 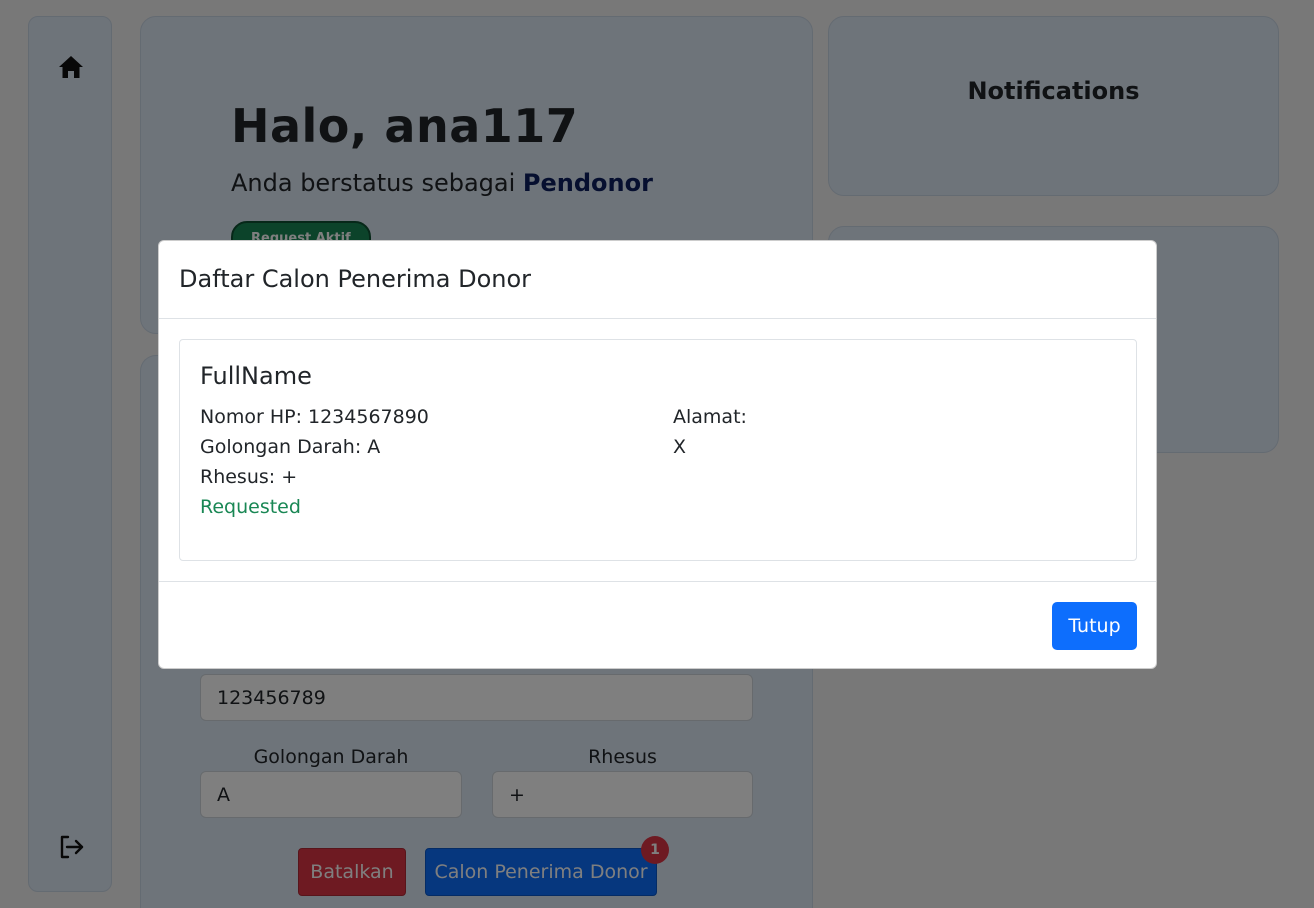 What do you see at coordinates (710, 417) in the screenshot?
I see `candidate-address-label: Alamat:` at bounding box center [710, 417].